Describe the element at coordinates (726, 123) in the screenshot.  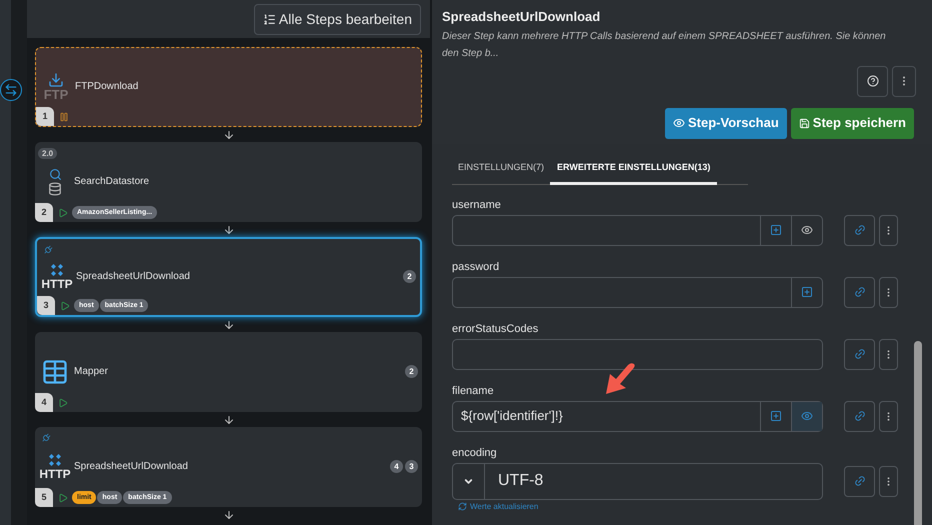
I see `step-preview-button: Step-Vorschau` at that location.